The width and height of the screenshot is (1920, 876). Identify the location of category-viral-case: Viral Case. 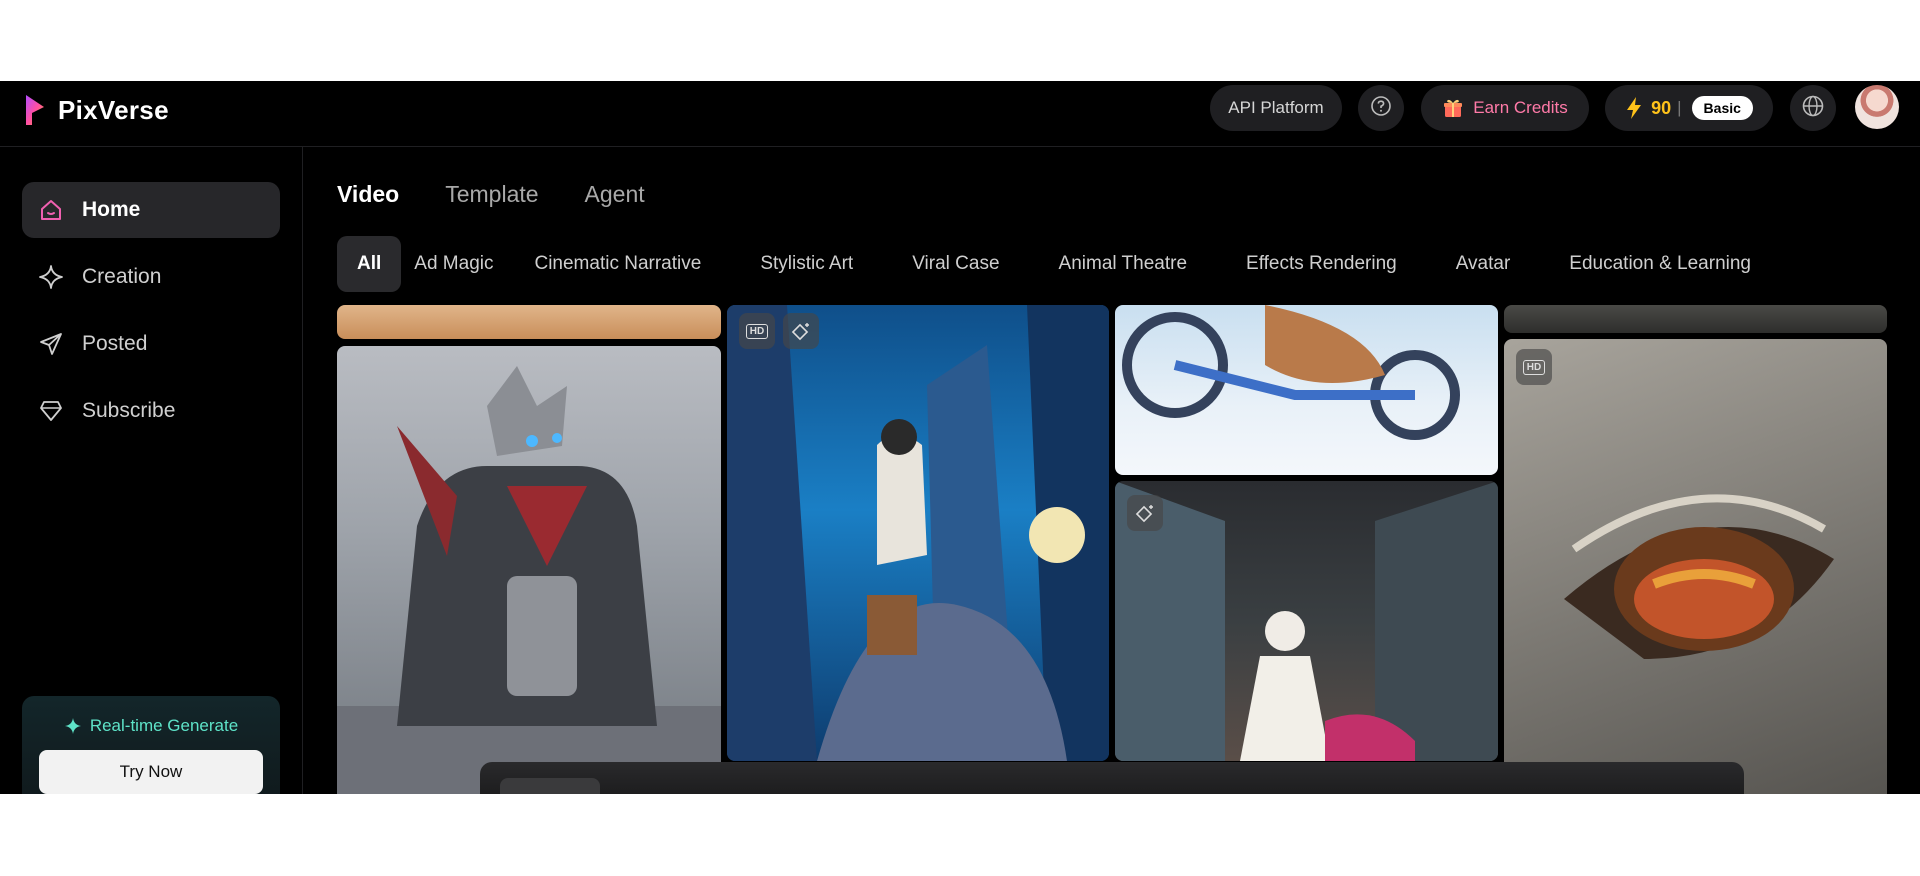
(955, 264).